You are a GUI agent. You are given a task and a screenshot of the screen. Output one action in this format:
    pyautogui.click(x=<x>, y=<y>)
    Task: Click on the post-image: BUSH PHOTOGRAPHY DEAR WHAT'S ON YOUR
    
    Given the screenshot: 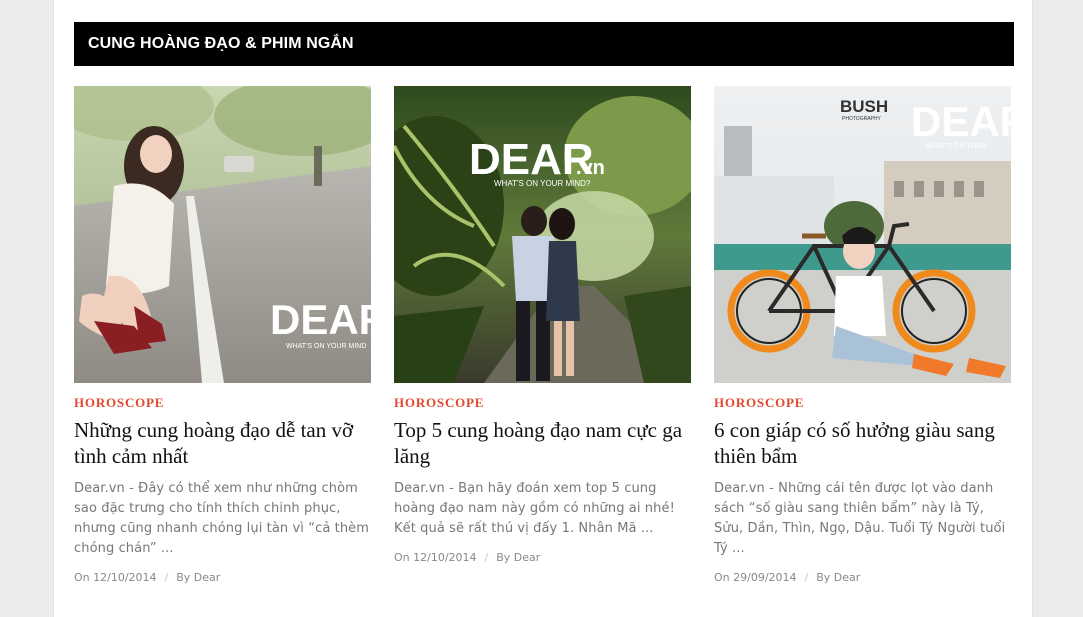 What is the action you would take?
    pyautogui.click(x=862, y=234)
    